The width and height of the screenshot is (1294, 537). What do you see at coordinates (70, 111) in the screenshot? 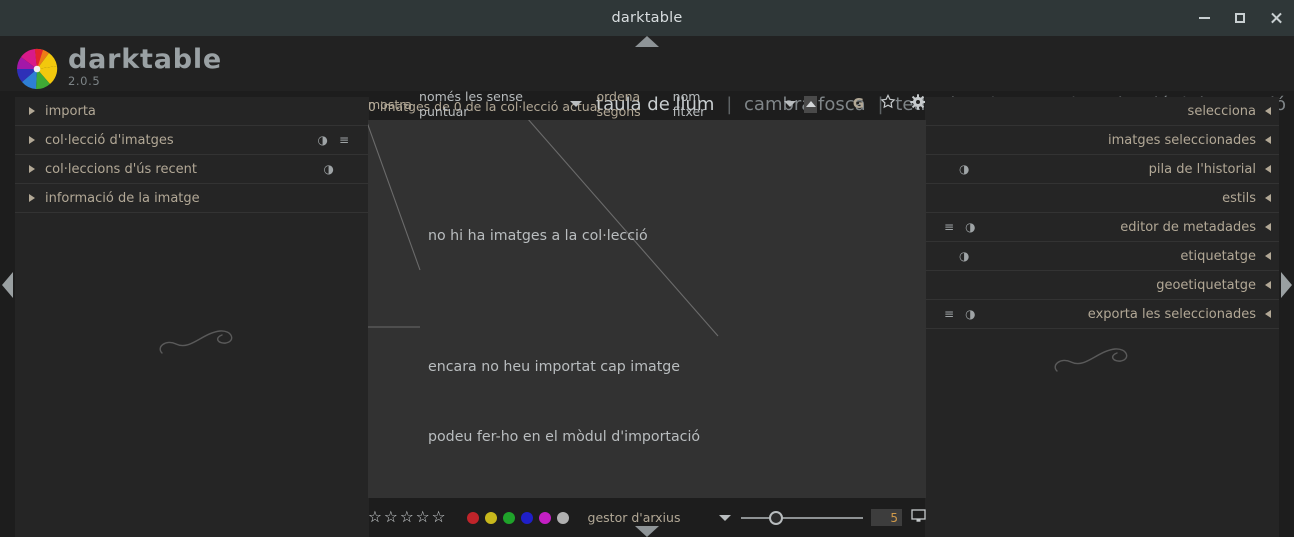
I see `sidebar-item-label: importa` at bounding box center [70, 111].